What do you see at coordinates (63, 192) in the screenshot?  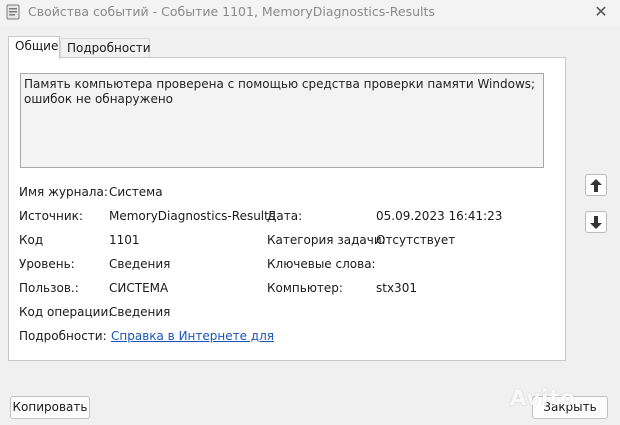 I see `log-name-label: Имя журнала:` at bounding box center [63, 192].